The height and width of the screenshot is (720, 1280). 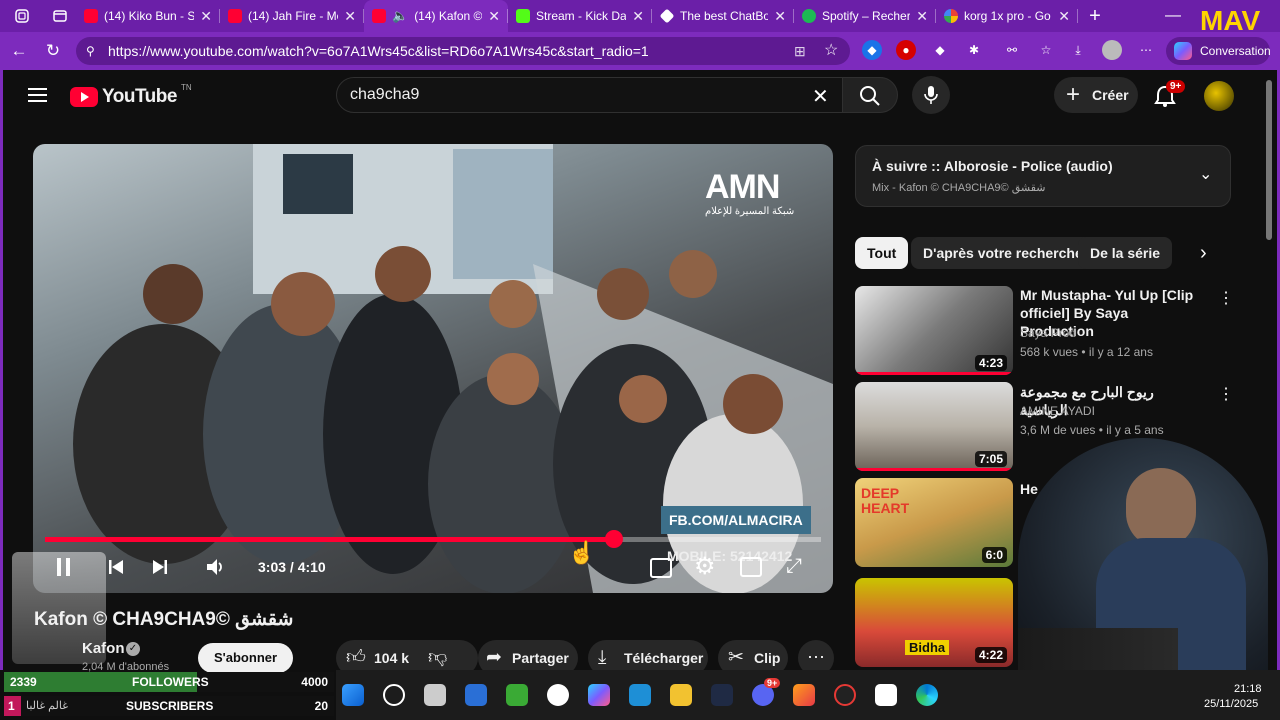 What do you see at coordinates (872, 50) in the screenshot?
I see `extension-icon: ◆` at bounding box center [872, 50].